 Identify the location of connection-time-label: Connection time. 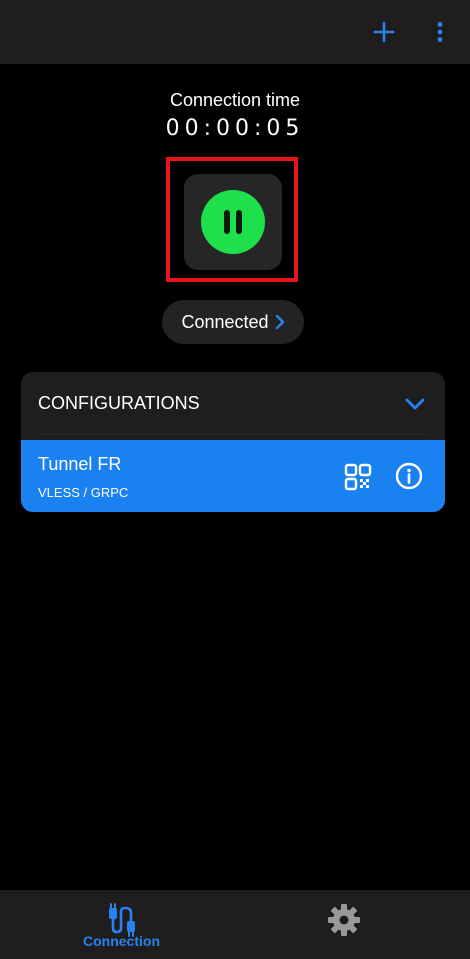
(235, 100).